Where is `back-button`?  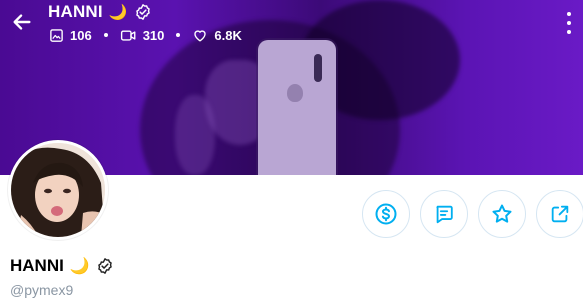 back-button is located at coordinates (22, 22).